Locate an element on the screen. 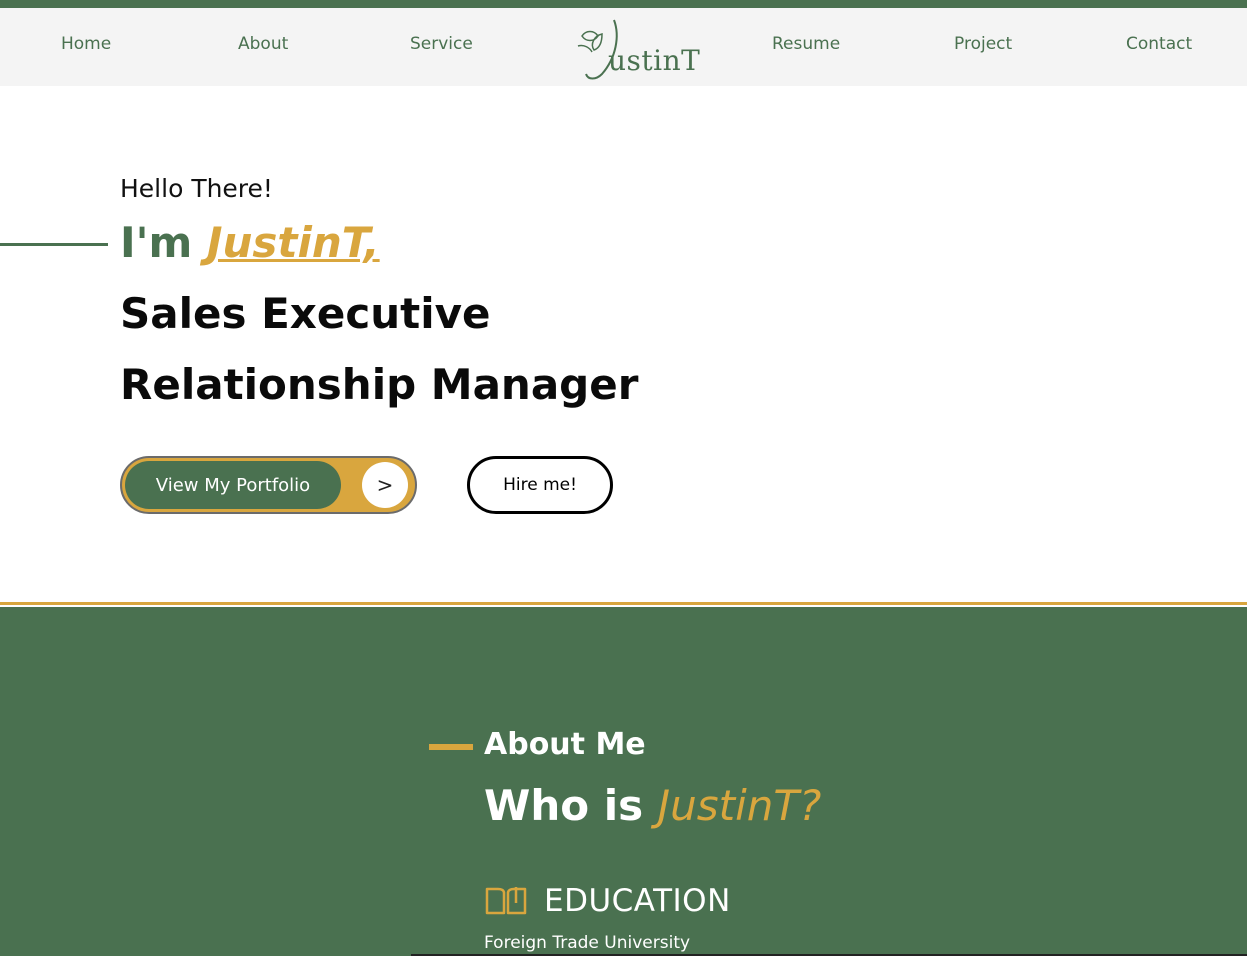 This screenshot has width=1247, height=956. site-logo: ustinT is located at coordinates (636, 48).